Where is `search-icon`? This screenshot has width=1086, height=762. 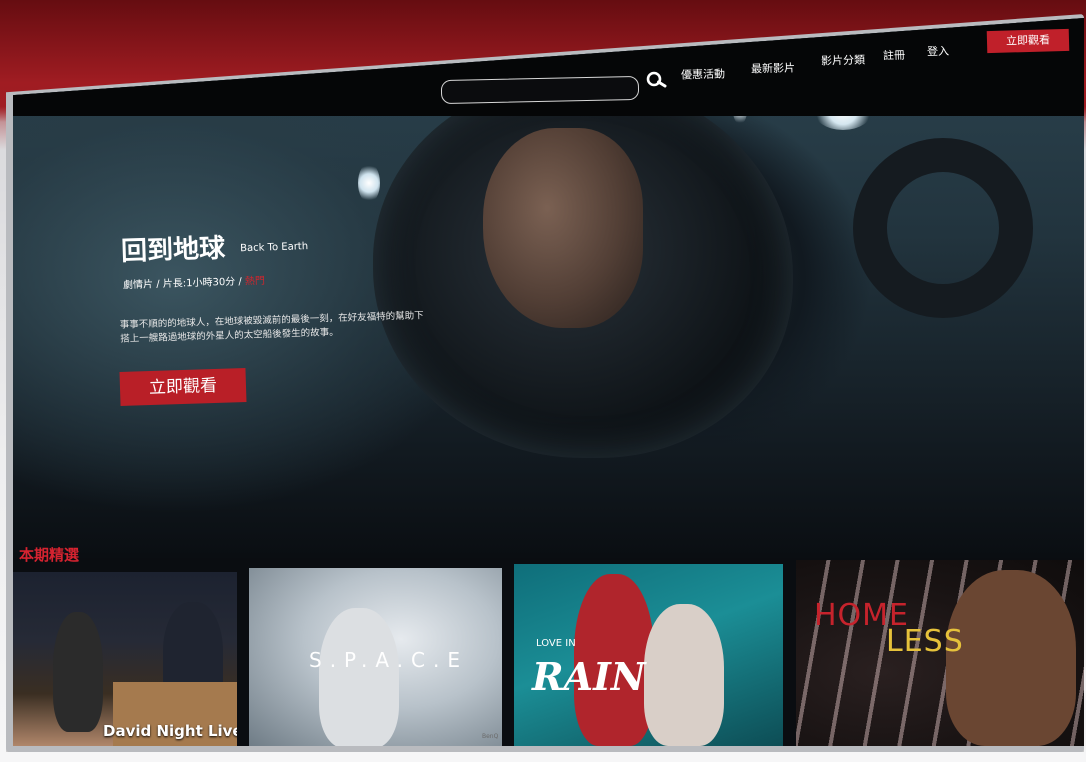 search-icon is located at coordinates (657, 79).